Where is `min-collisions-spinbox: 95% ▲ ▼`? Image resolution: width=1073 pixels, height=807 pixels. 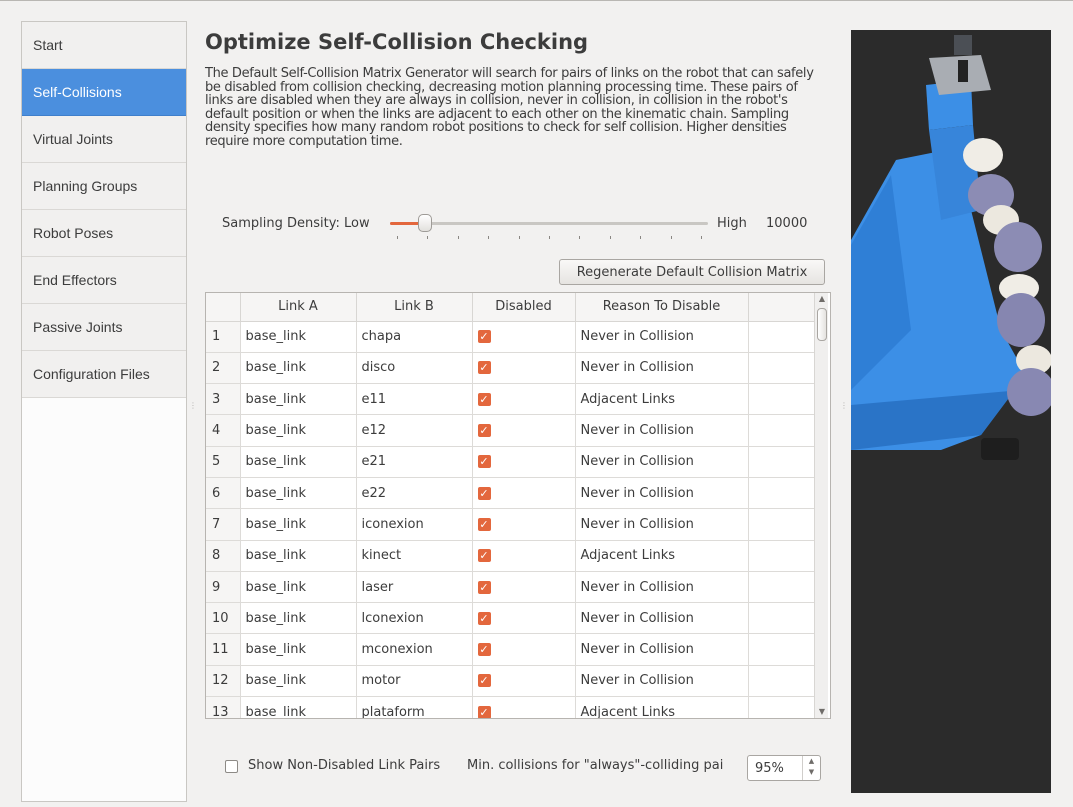 min-collisions-spinbox: 95% ▲ ▼ is located at coordinates (784, 768).